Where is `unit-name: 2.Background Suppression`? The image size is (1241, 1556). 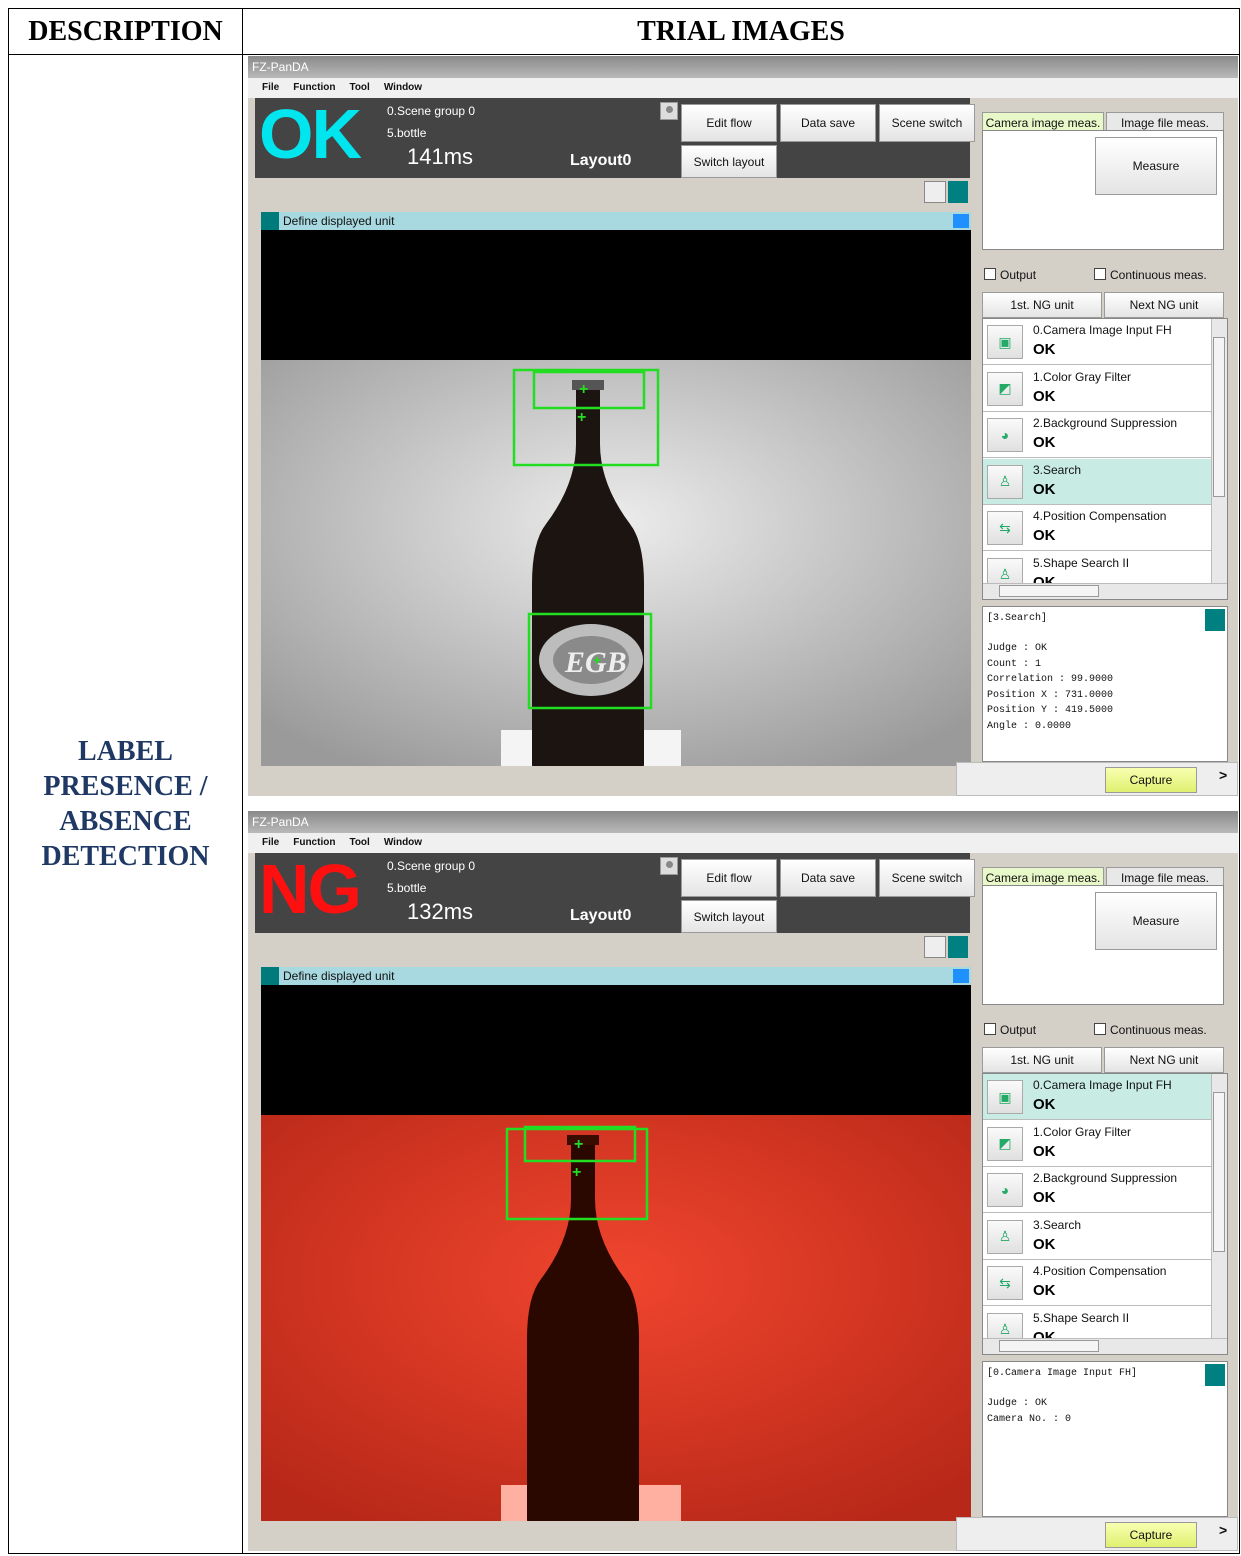 unit-name: 2.Background Suppression is located at coordinates (1105, 423).